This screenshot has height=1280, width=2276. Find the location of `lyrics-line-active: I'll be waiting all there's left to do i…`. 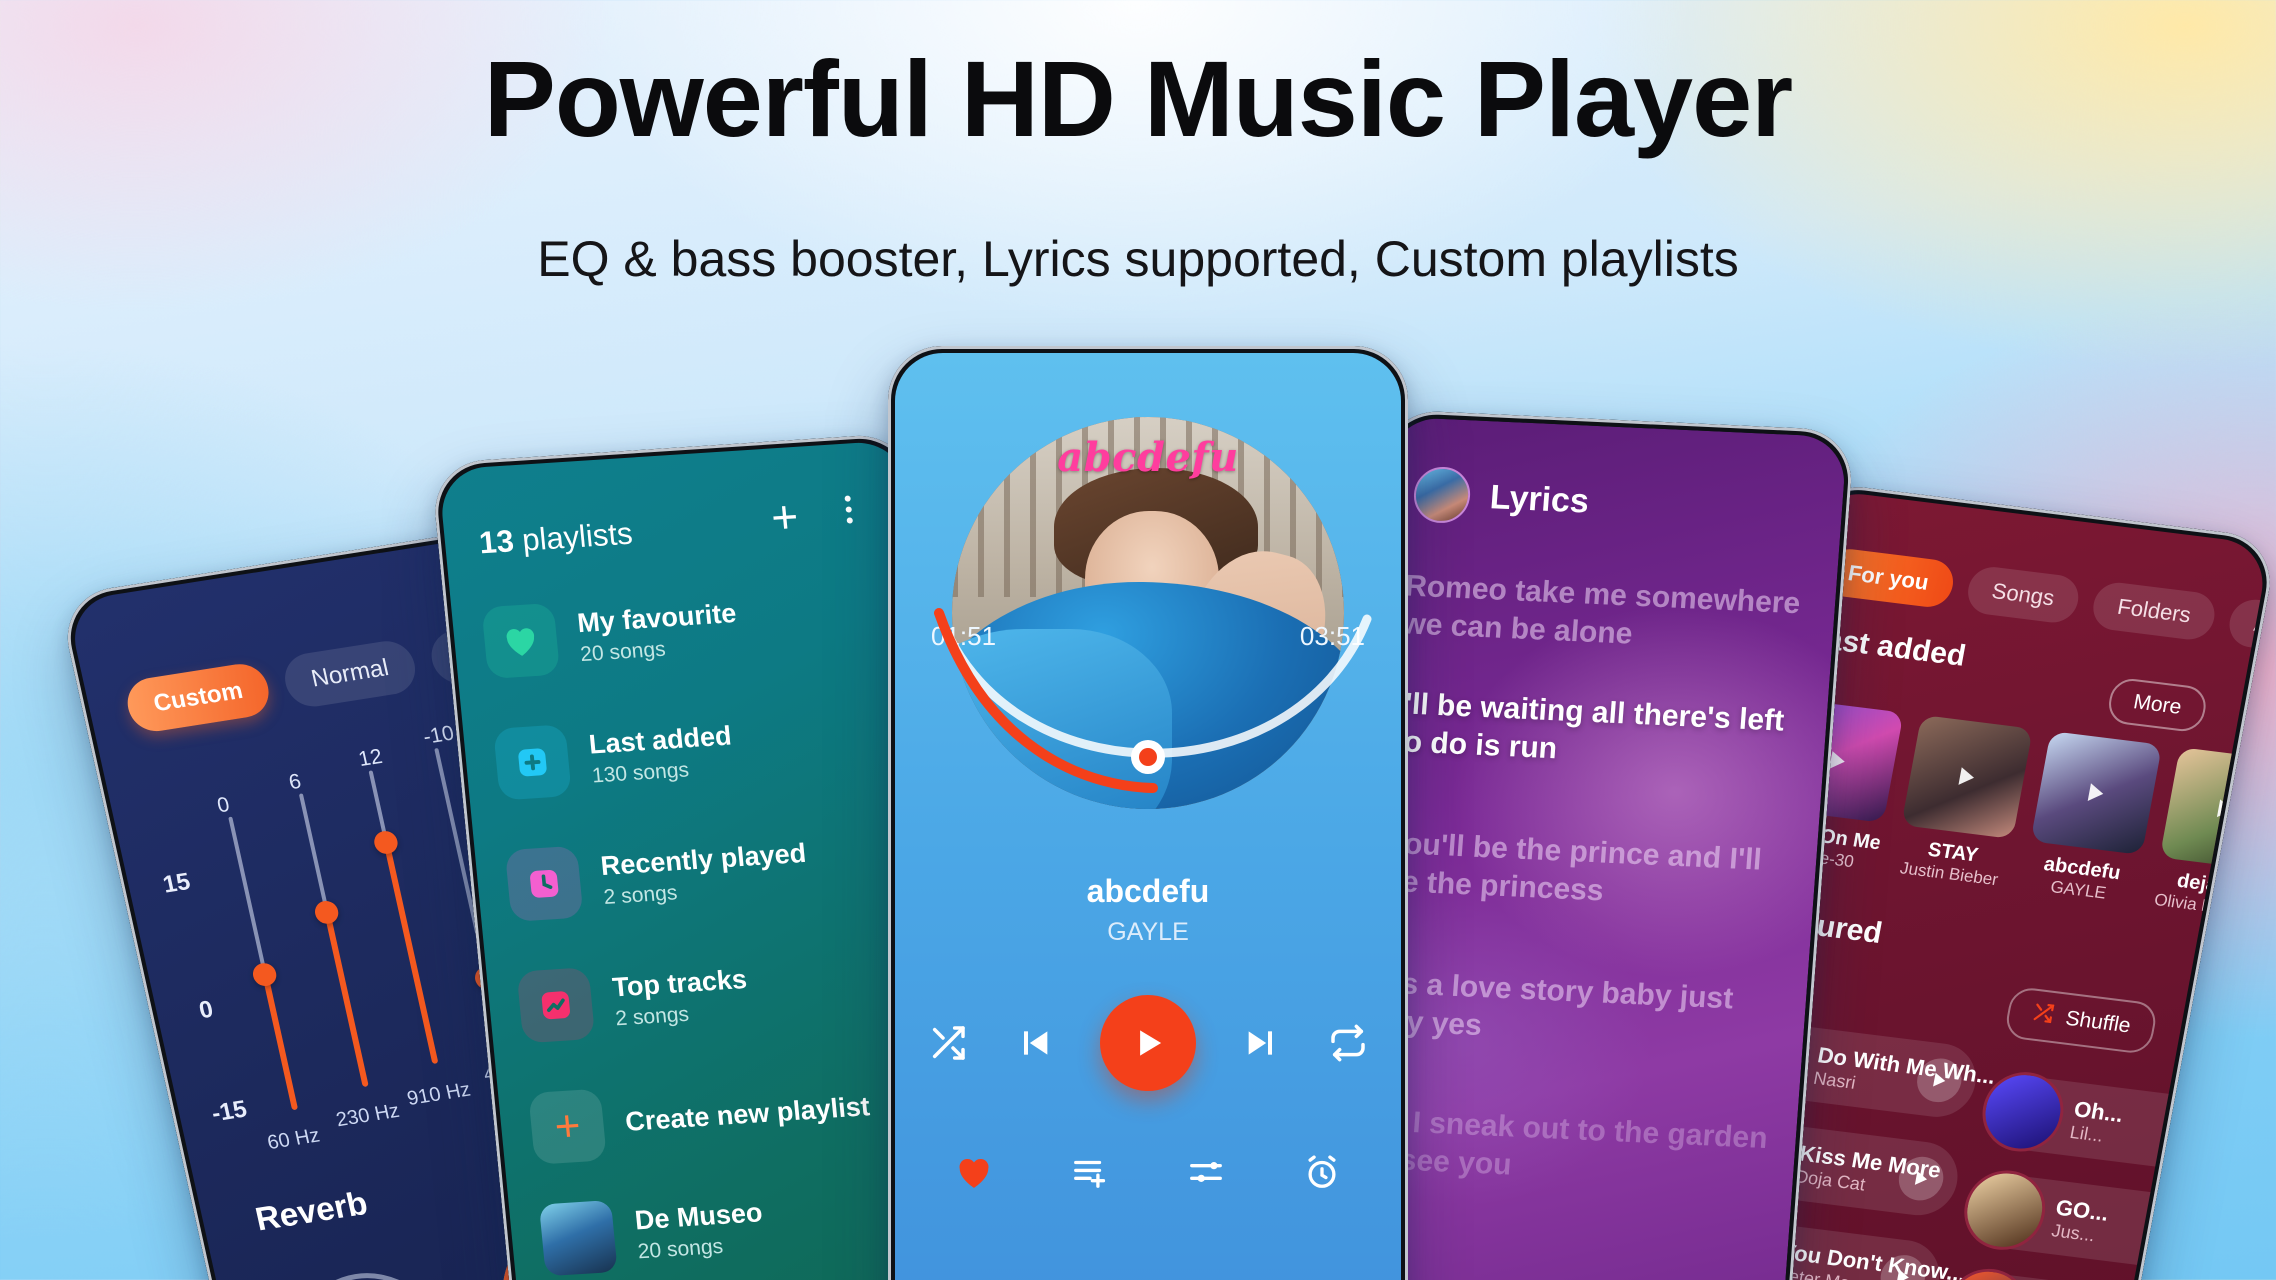

lyrics-line-active: I'll be waiting all there's left to do i… is located at coordinates (1589, 726).